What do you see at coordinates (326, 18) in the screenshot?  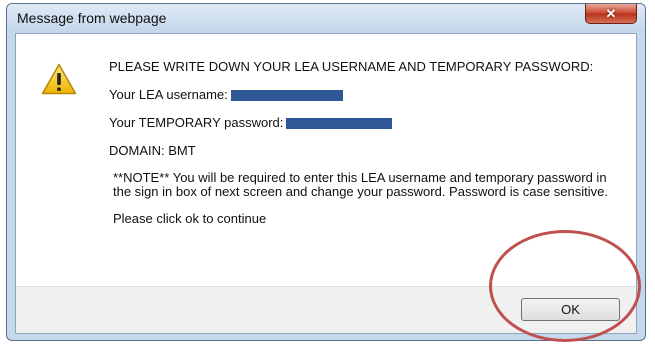 I see `title-bar: Message from webpage ✕` at bounding box center [326, 18].